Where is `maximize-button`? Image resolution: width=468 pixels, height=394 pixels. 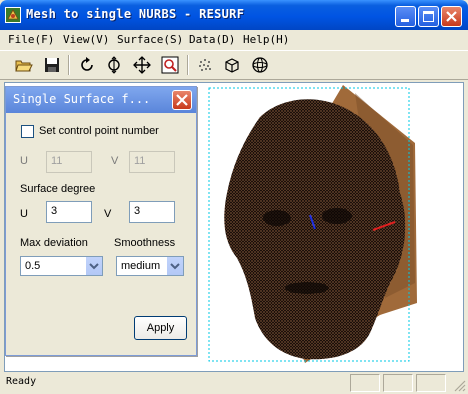
maximize-button is located at coordinates (428, 16).